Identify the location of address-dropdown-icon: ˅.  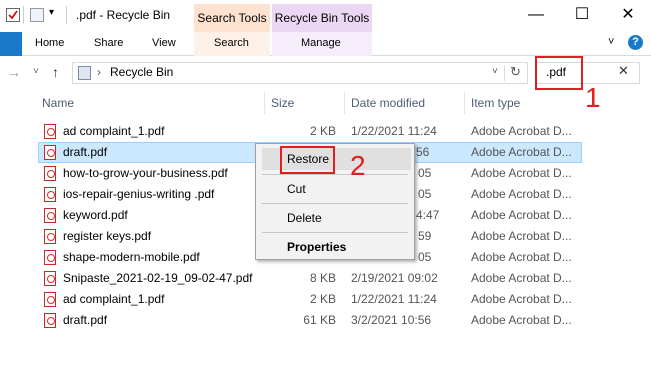
(495, 71).